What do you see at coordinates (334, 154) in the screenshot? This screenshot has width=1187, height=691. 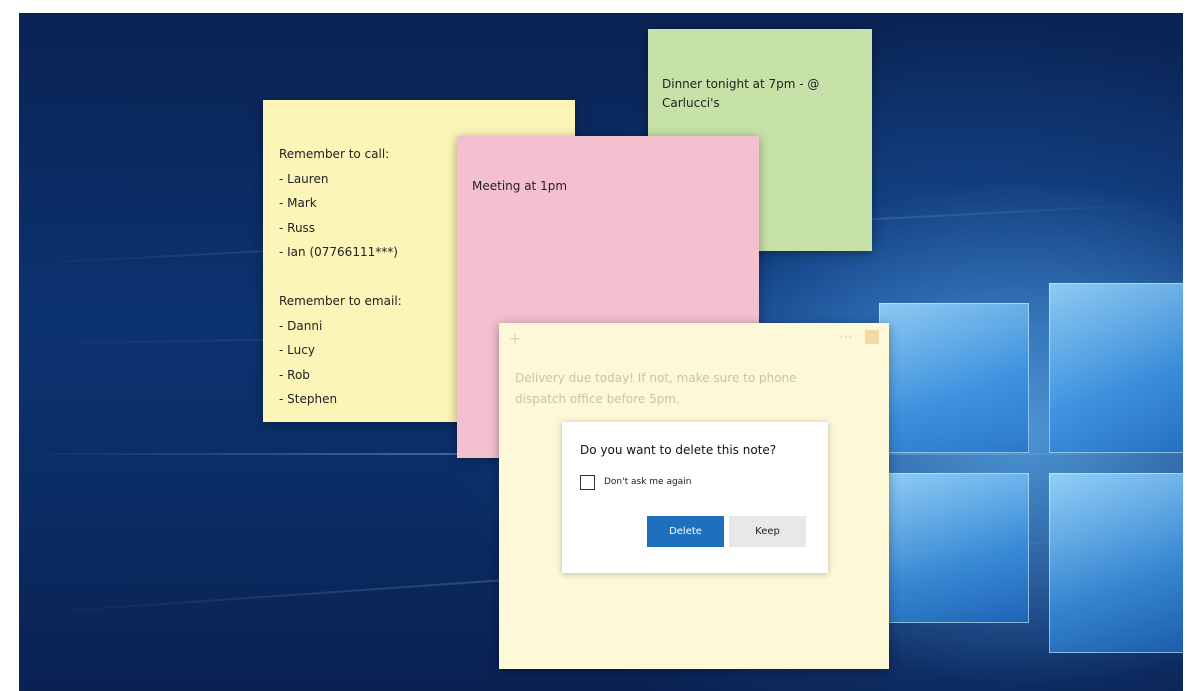 I see `note-line: Remember to call:` at bounding box center [334, 154].